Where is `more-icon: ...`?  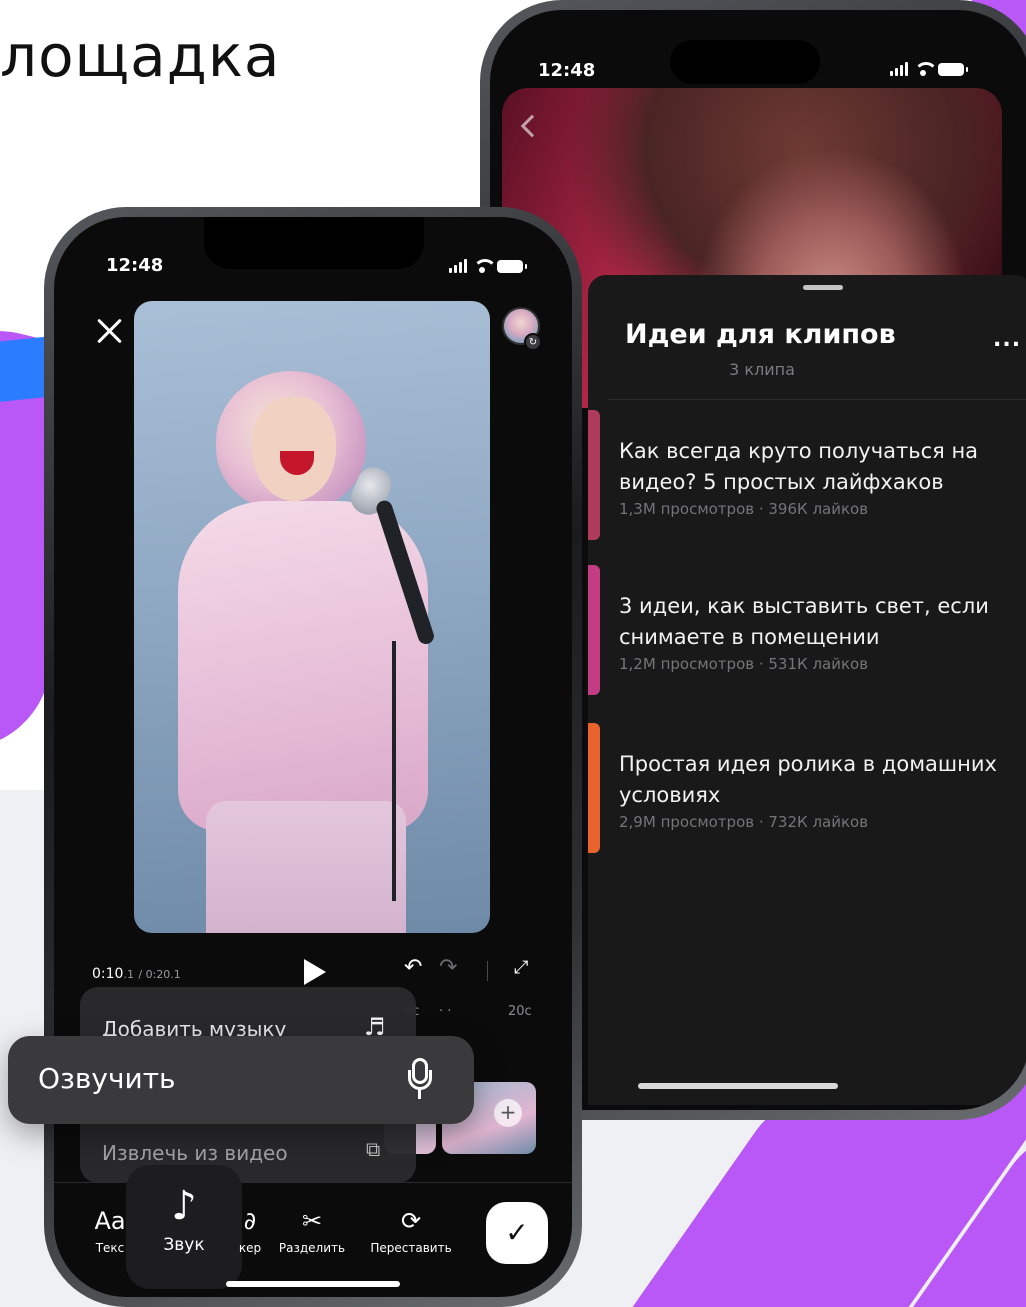 more-icon: ... is located at coordinates (1007, 339).